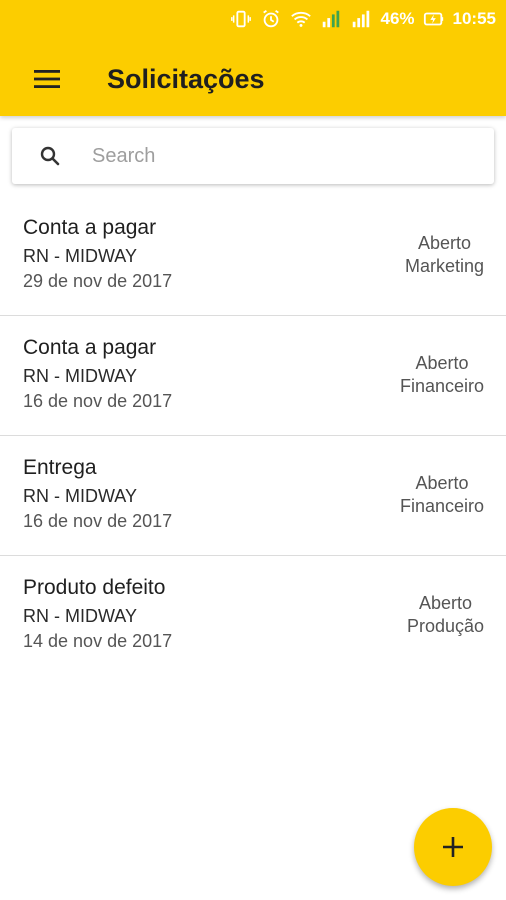 Image resolution: width=506 pixels, height=900 pixels. Describe the element at coordinates (445, 626) in the screenshot. I see `request-department: Produção` at that location.